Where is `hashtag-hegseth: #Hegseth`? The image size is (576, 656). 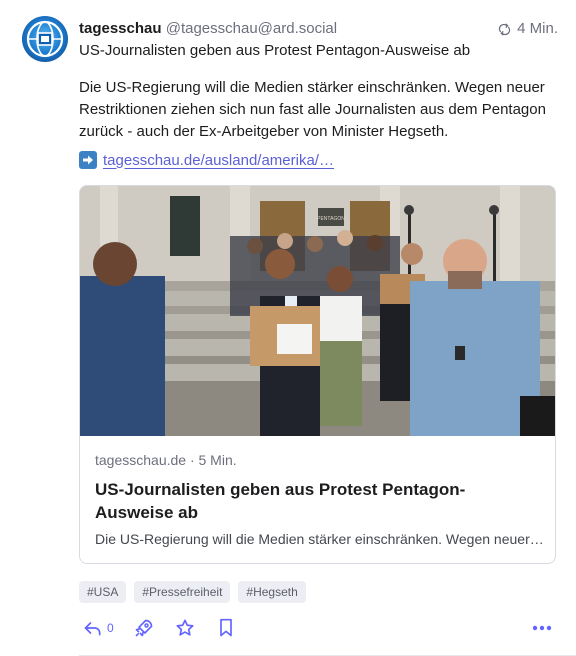 hashtag-hegseth: #Hegseth is located at coordinates (272, 592).